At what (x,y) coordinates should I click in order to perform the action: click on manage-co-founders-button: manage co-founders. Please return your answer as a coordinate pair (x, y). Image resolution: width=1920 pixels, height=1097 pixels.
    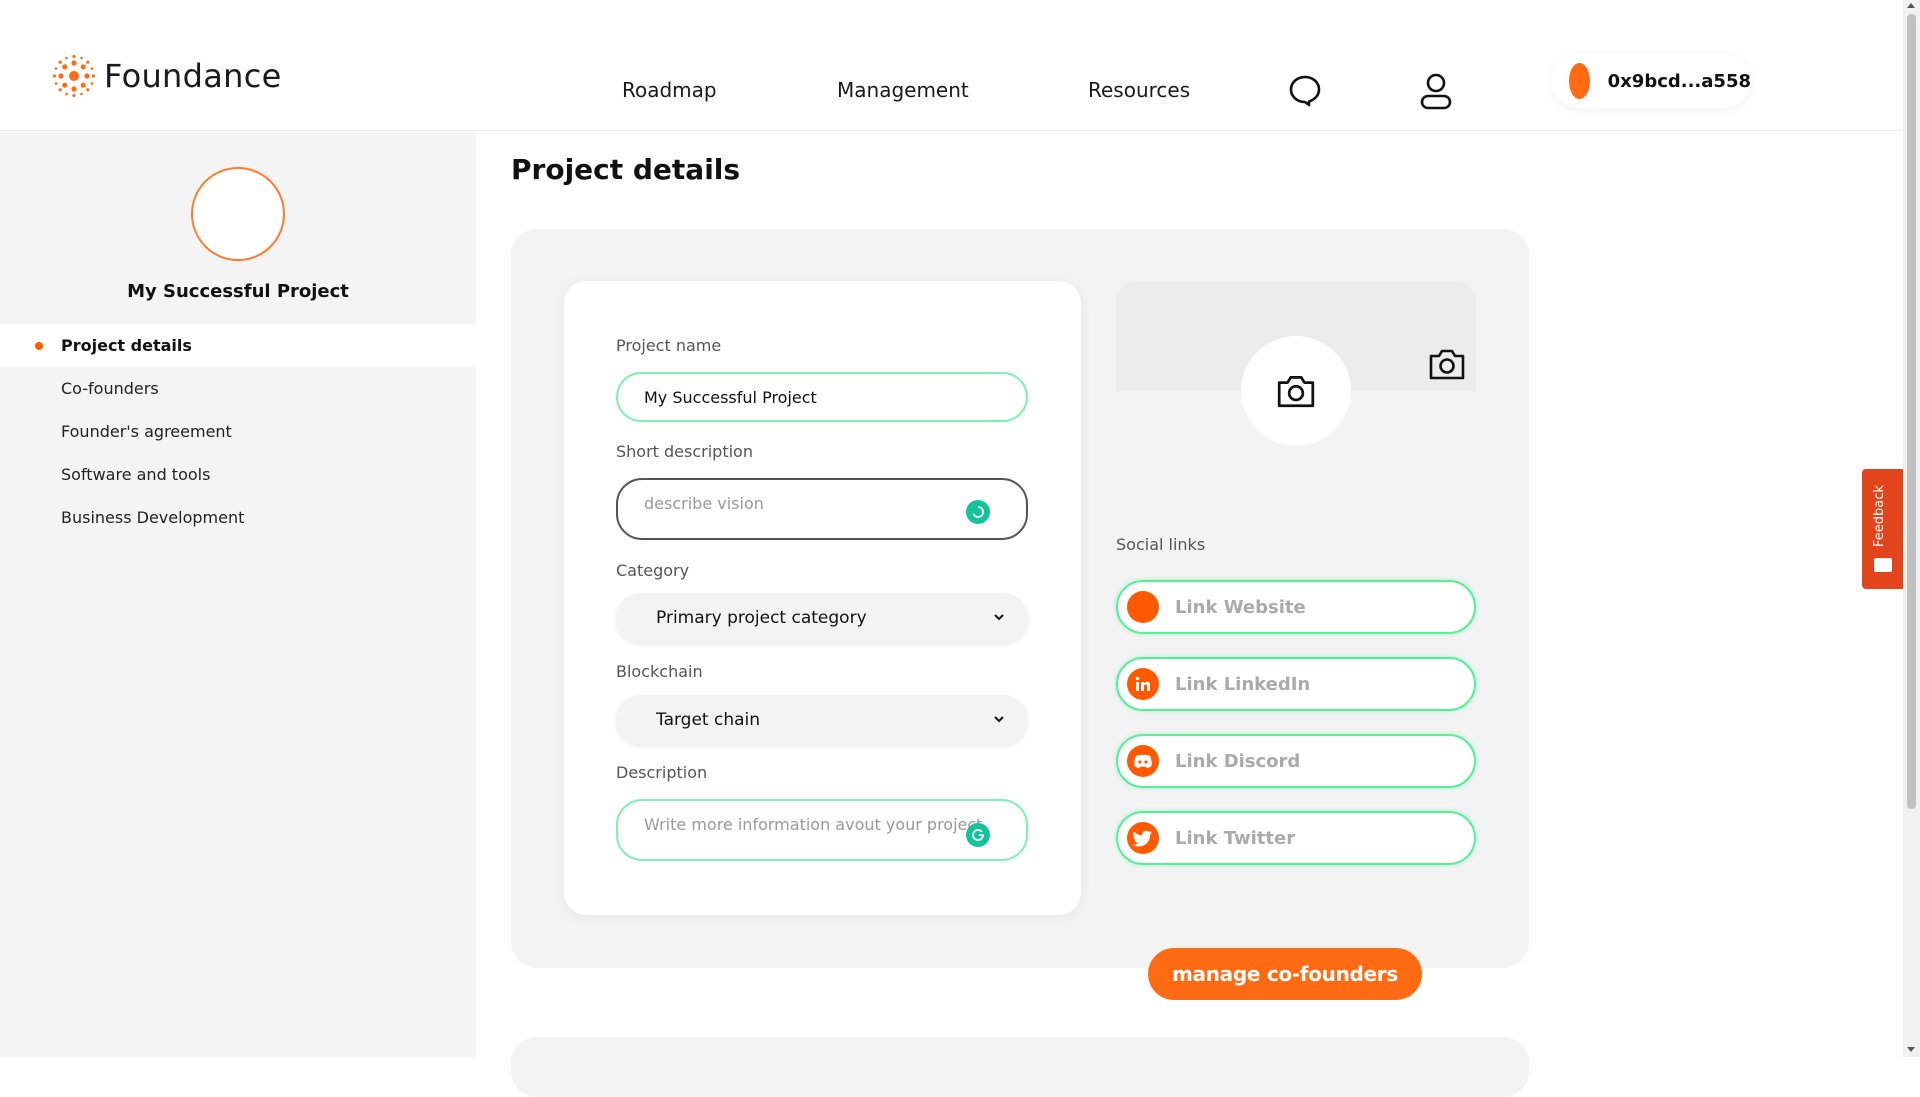
    Looking at the image, I should click on (1285, 974).